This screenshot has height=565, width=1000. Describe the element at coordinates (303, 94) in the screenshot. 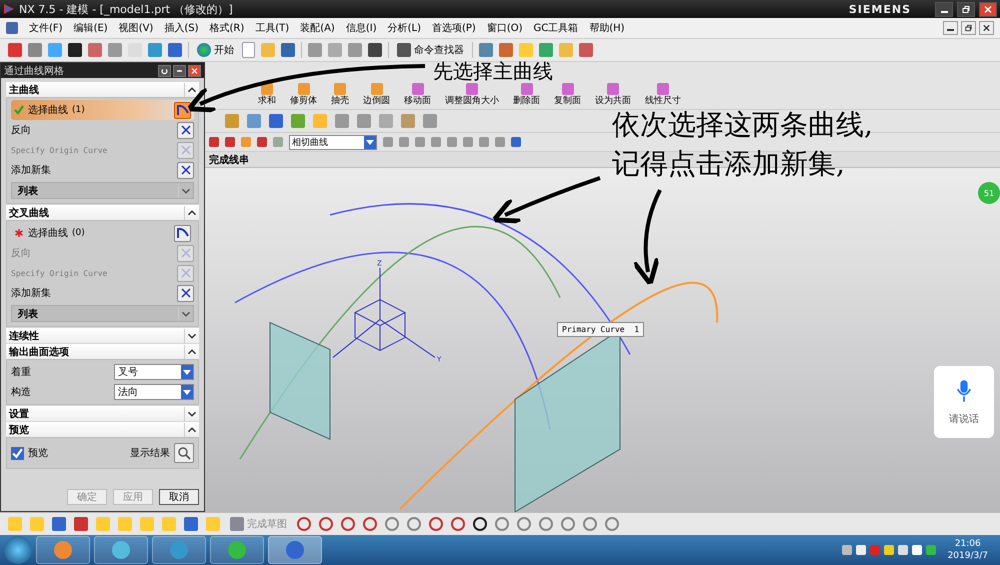

I see `ribbon-button: 修剪体` at that location.